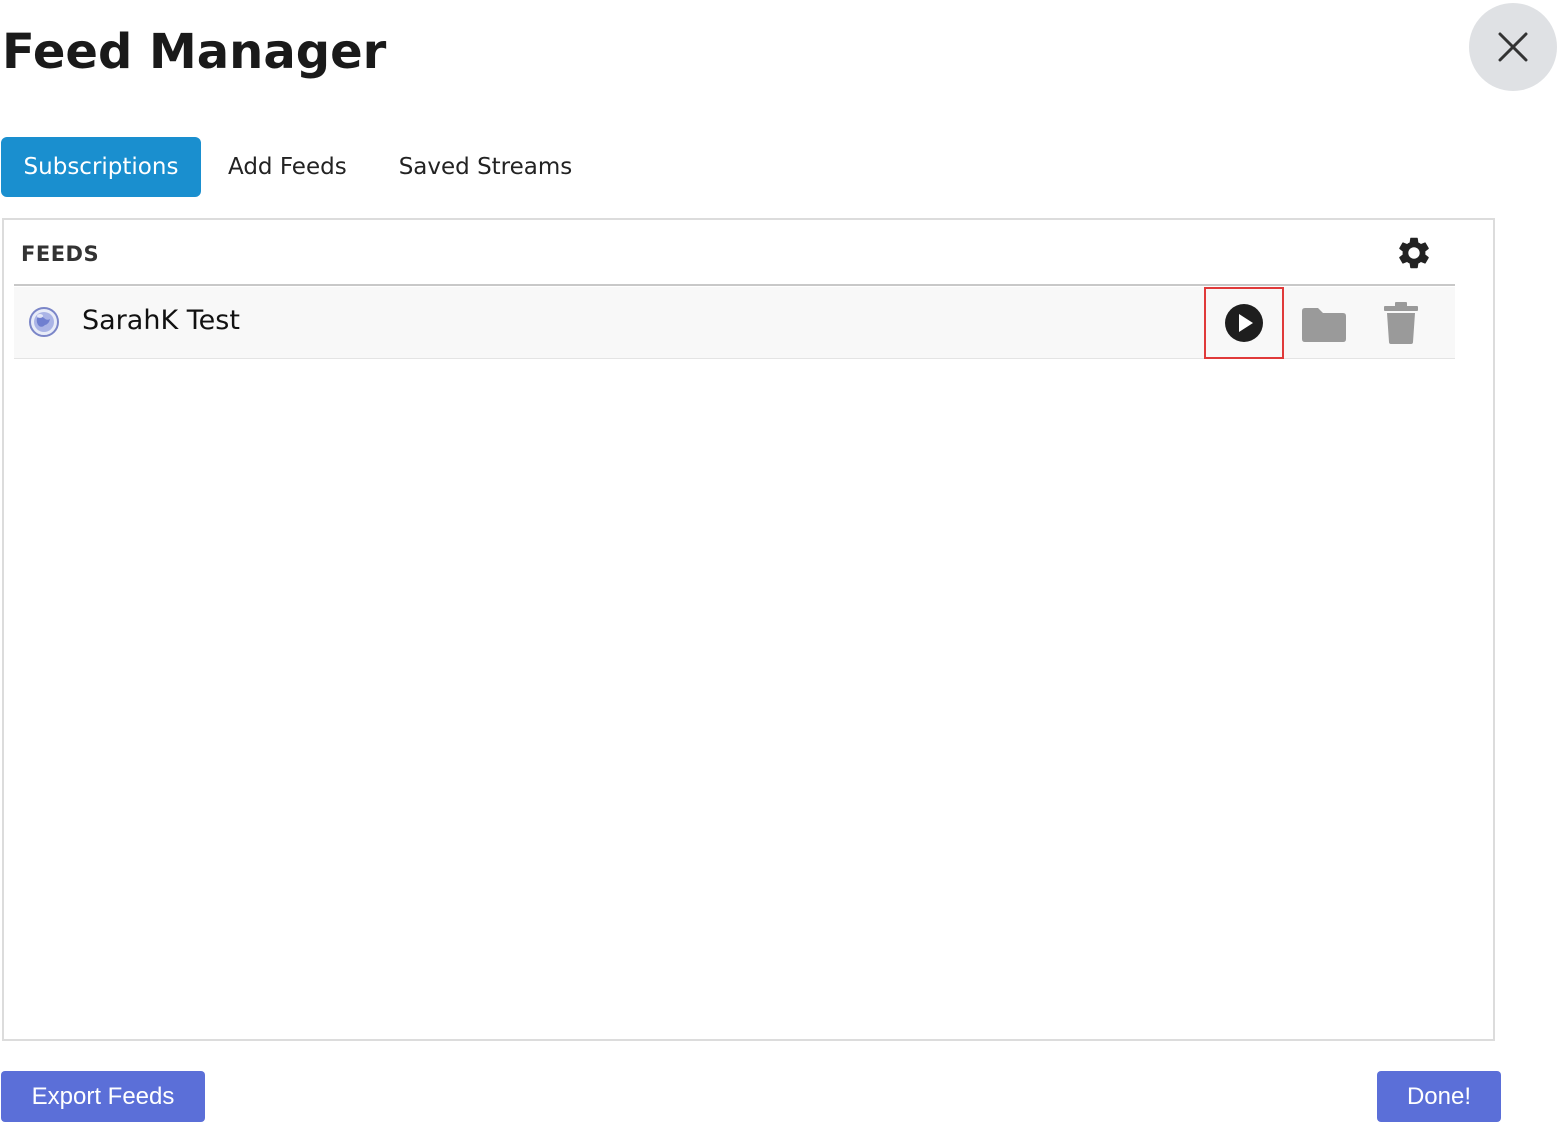  What do you see at coordinates (101, 167) in the screenshot?
I see `tab-subscriptions: Subscriptions` at bounding box center [101, 167].